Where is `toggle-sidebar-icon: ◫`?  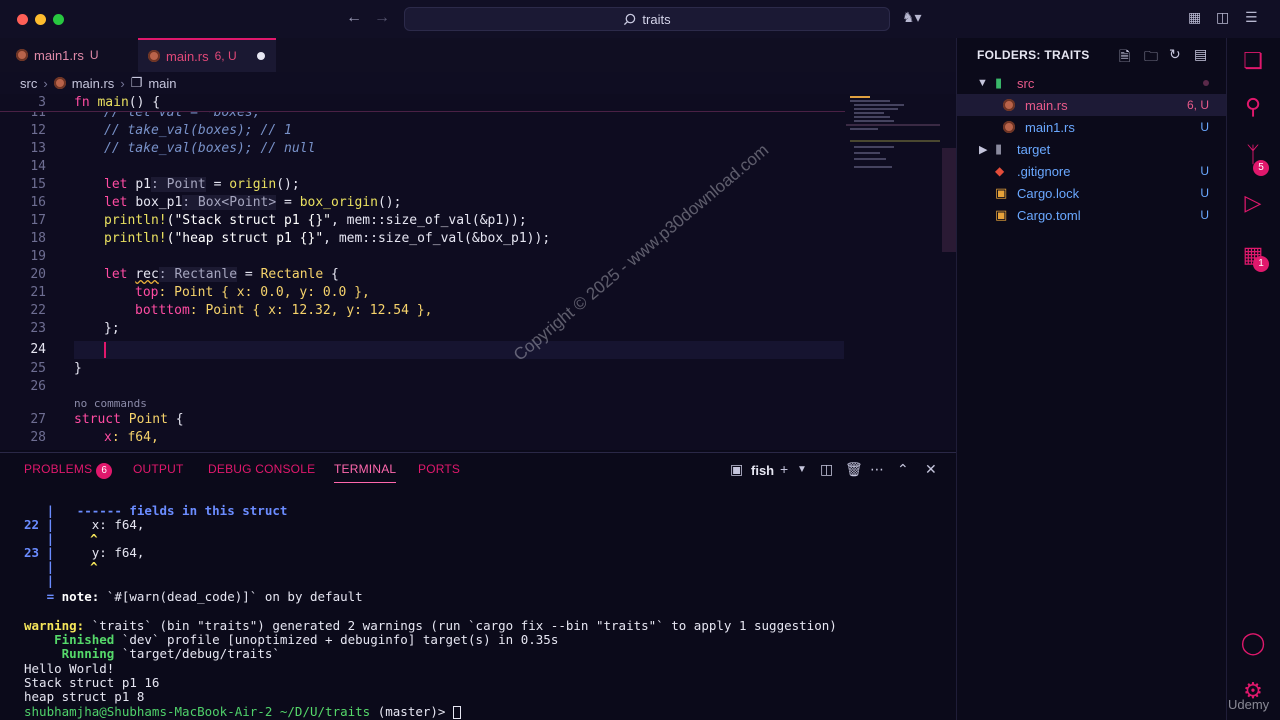
toggle-sidebar-icon: ◫ is located at coordinates (1222, 17).